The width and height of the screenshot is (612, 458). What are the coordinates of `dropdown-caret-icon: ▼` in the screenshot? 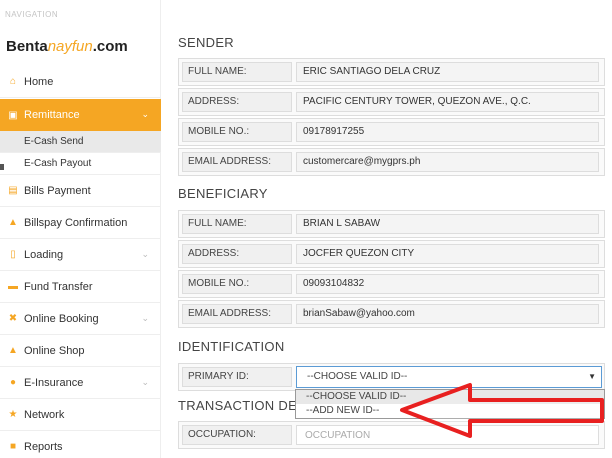 It's located at (592, 376).